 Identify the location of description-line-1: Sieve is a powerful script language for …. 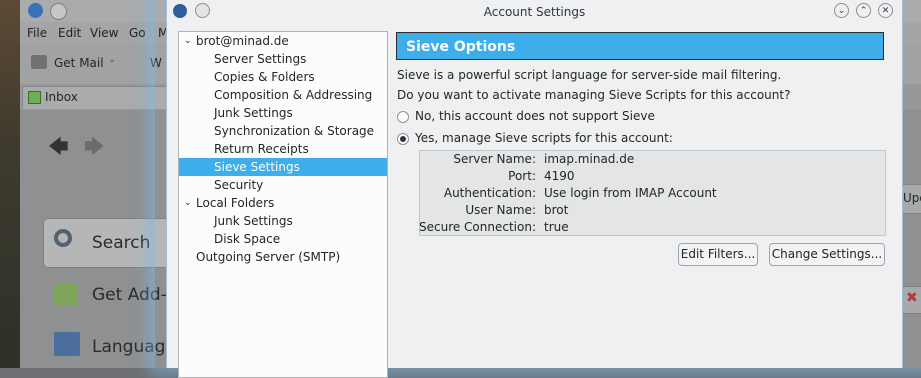
(589, 75).